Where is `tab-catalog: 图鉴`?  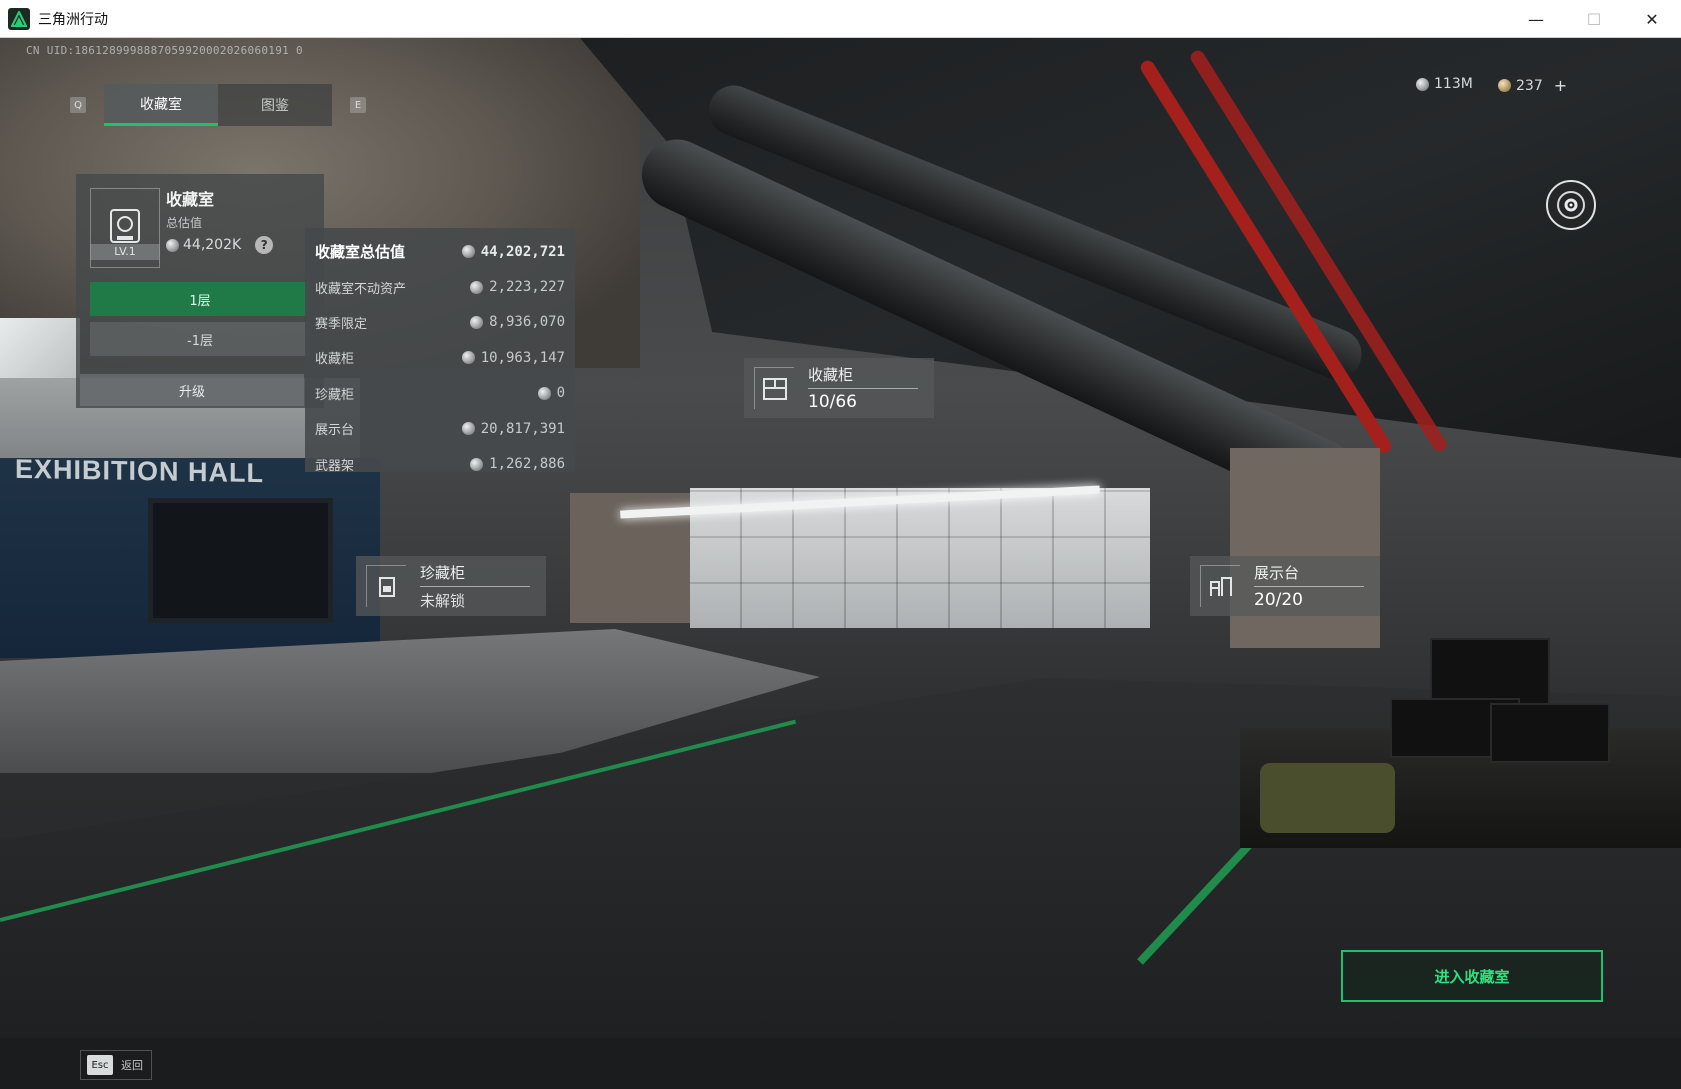 tab-catalog: 图鉴 is located at coordinates (275, 105).